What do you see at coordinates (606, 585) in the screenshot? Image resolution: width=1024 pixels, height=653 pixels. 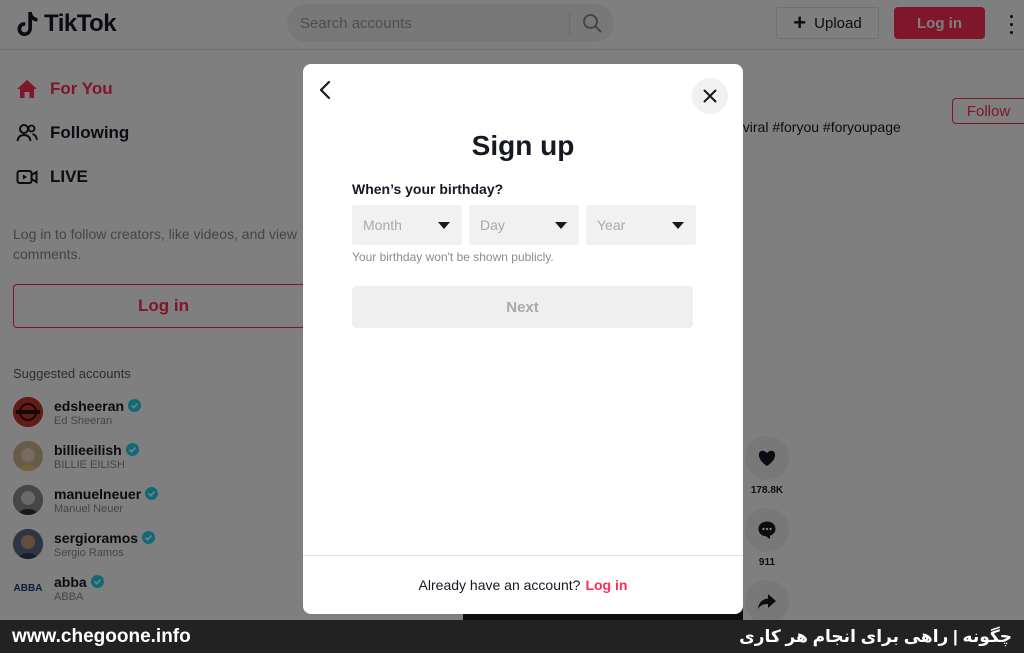 I see `footer-login-link: Log in` at bounding box center [606, 585].